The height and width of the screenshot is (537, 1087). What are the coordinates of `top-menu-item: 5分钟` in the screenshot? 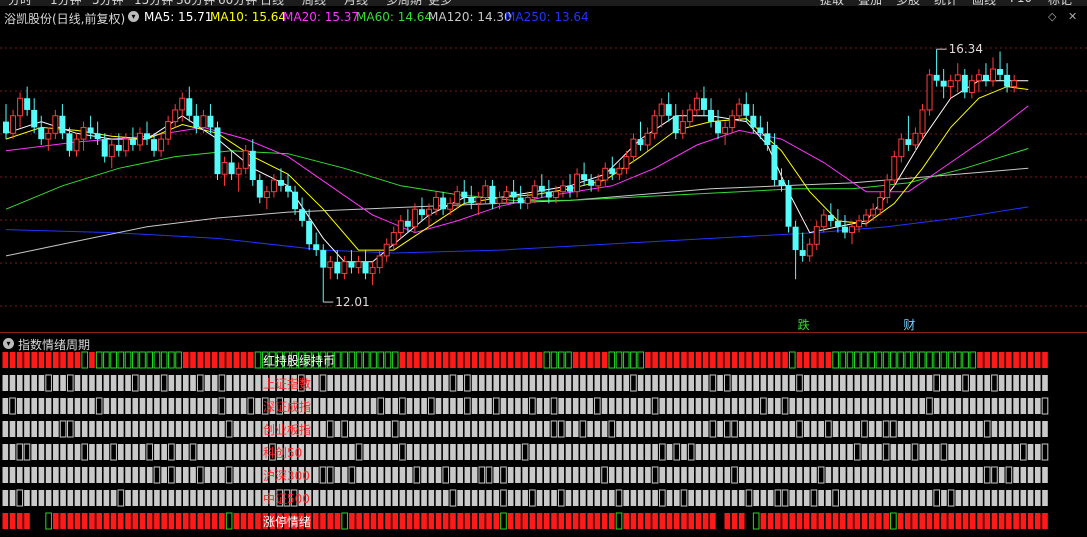 It's located at (108, 3).